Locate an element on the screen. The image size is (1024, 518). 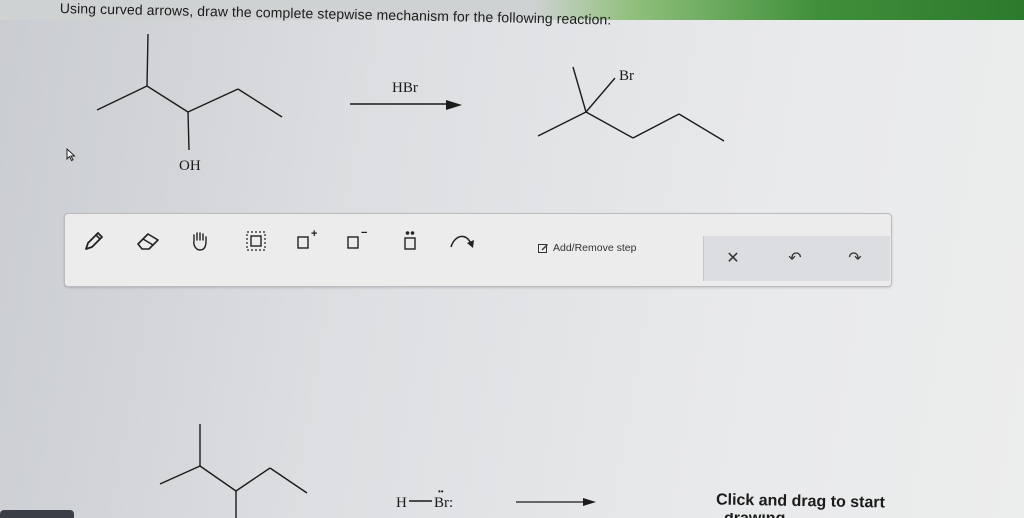
action-button-group: ✕ ↶ ↷ is located at coordinates (796, 258).